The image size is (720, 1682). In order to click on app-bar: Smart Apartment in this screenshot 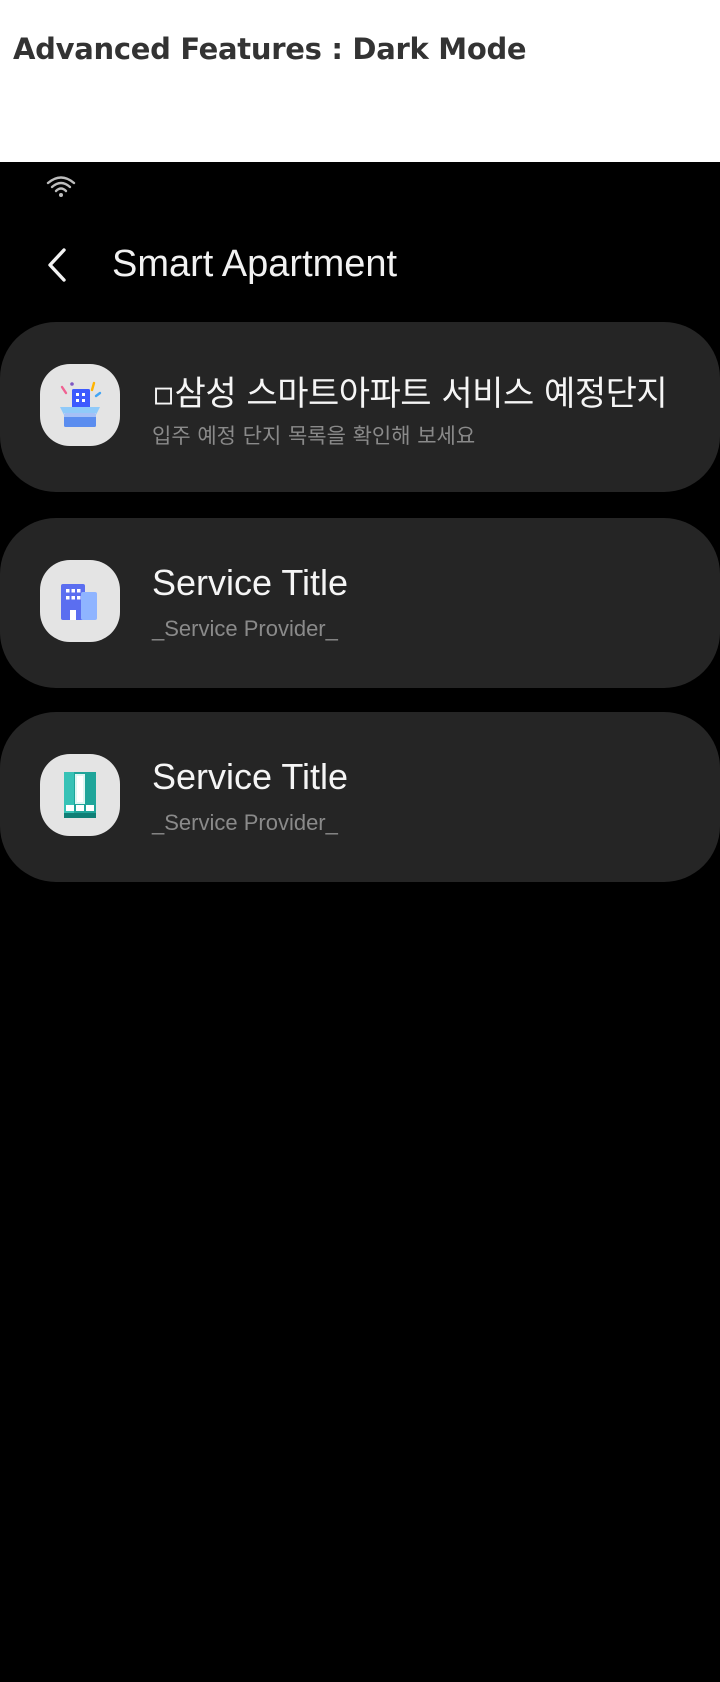, I will do `click(360, 265)`.